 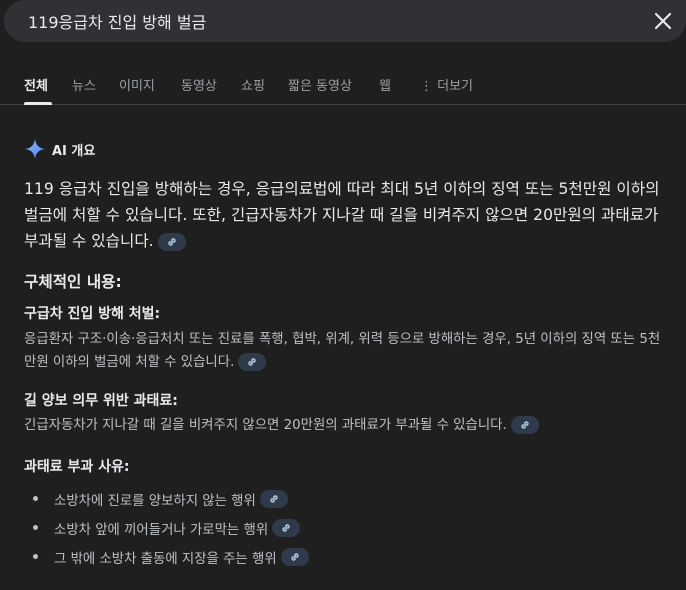 I want to click on list-item: 소방차에 진로를 양보하지 않는 행위, so click(x=344, y=498).